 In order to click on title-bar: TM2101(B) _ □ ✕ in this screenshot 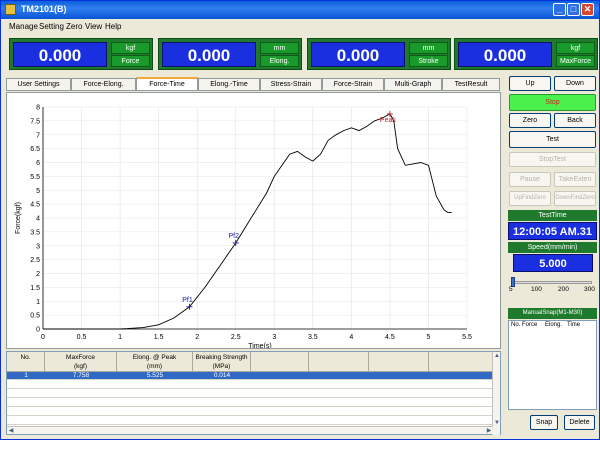, I will do `click(300, 10)`.